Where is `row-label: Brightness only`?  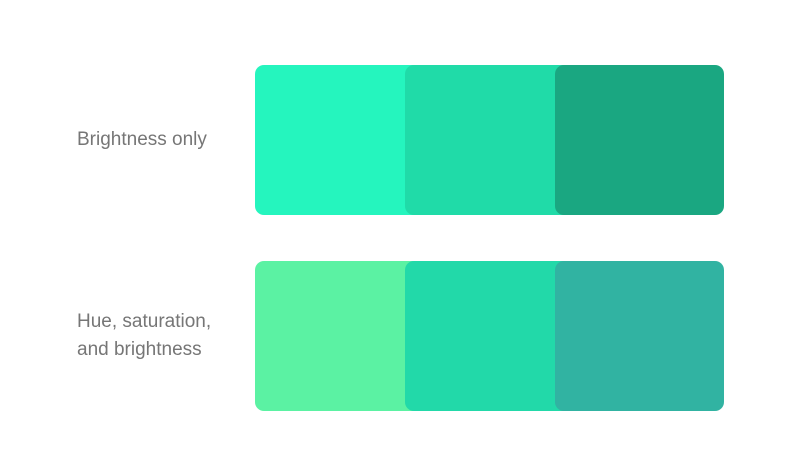 row-label: Brightness only is located at coordinates (142, 140).